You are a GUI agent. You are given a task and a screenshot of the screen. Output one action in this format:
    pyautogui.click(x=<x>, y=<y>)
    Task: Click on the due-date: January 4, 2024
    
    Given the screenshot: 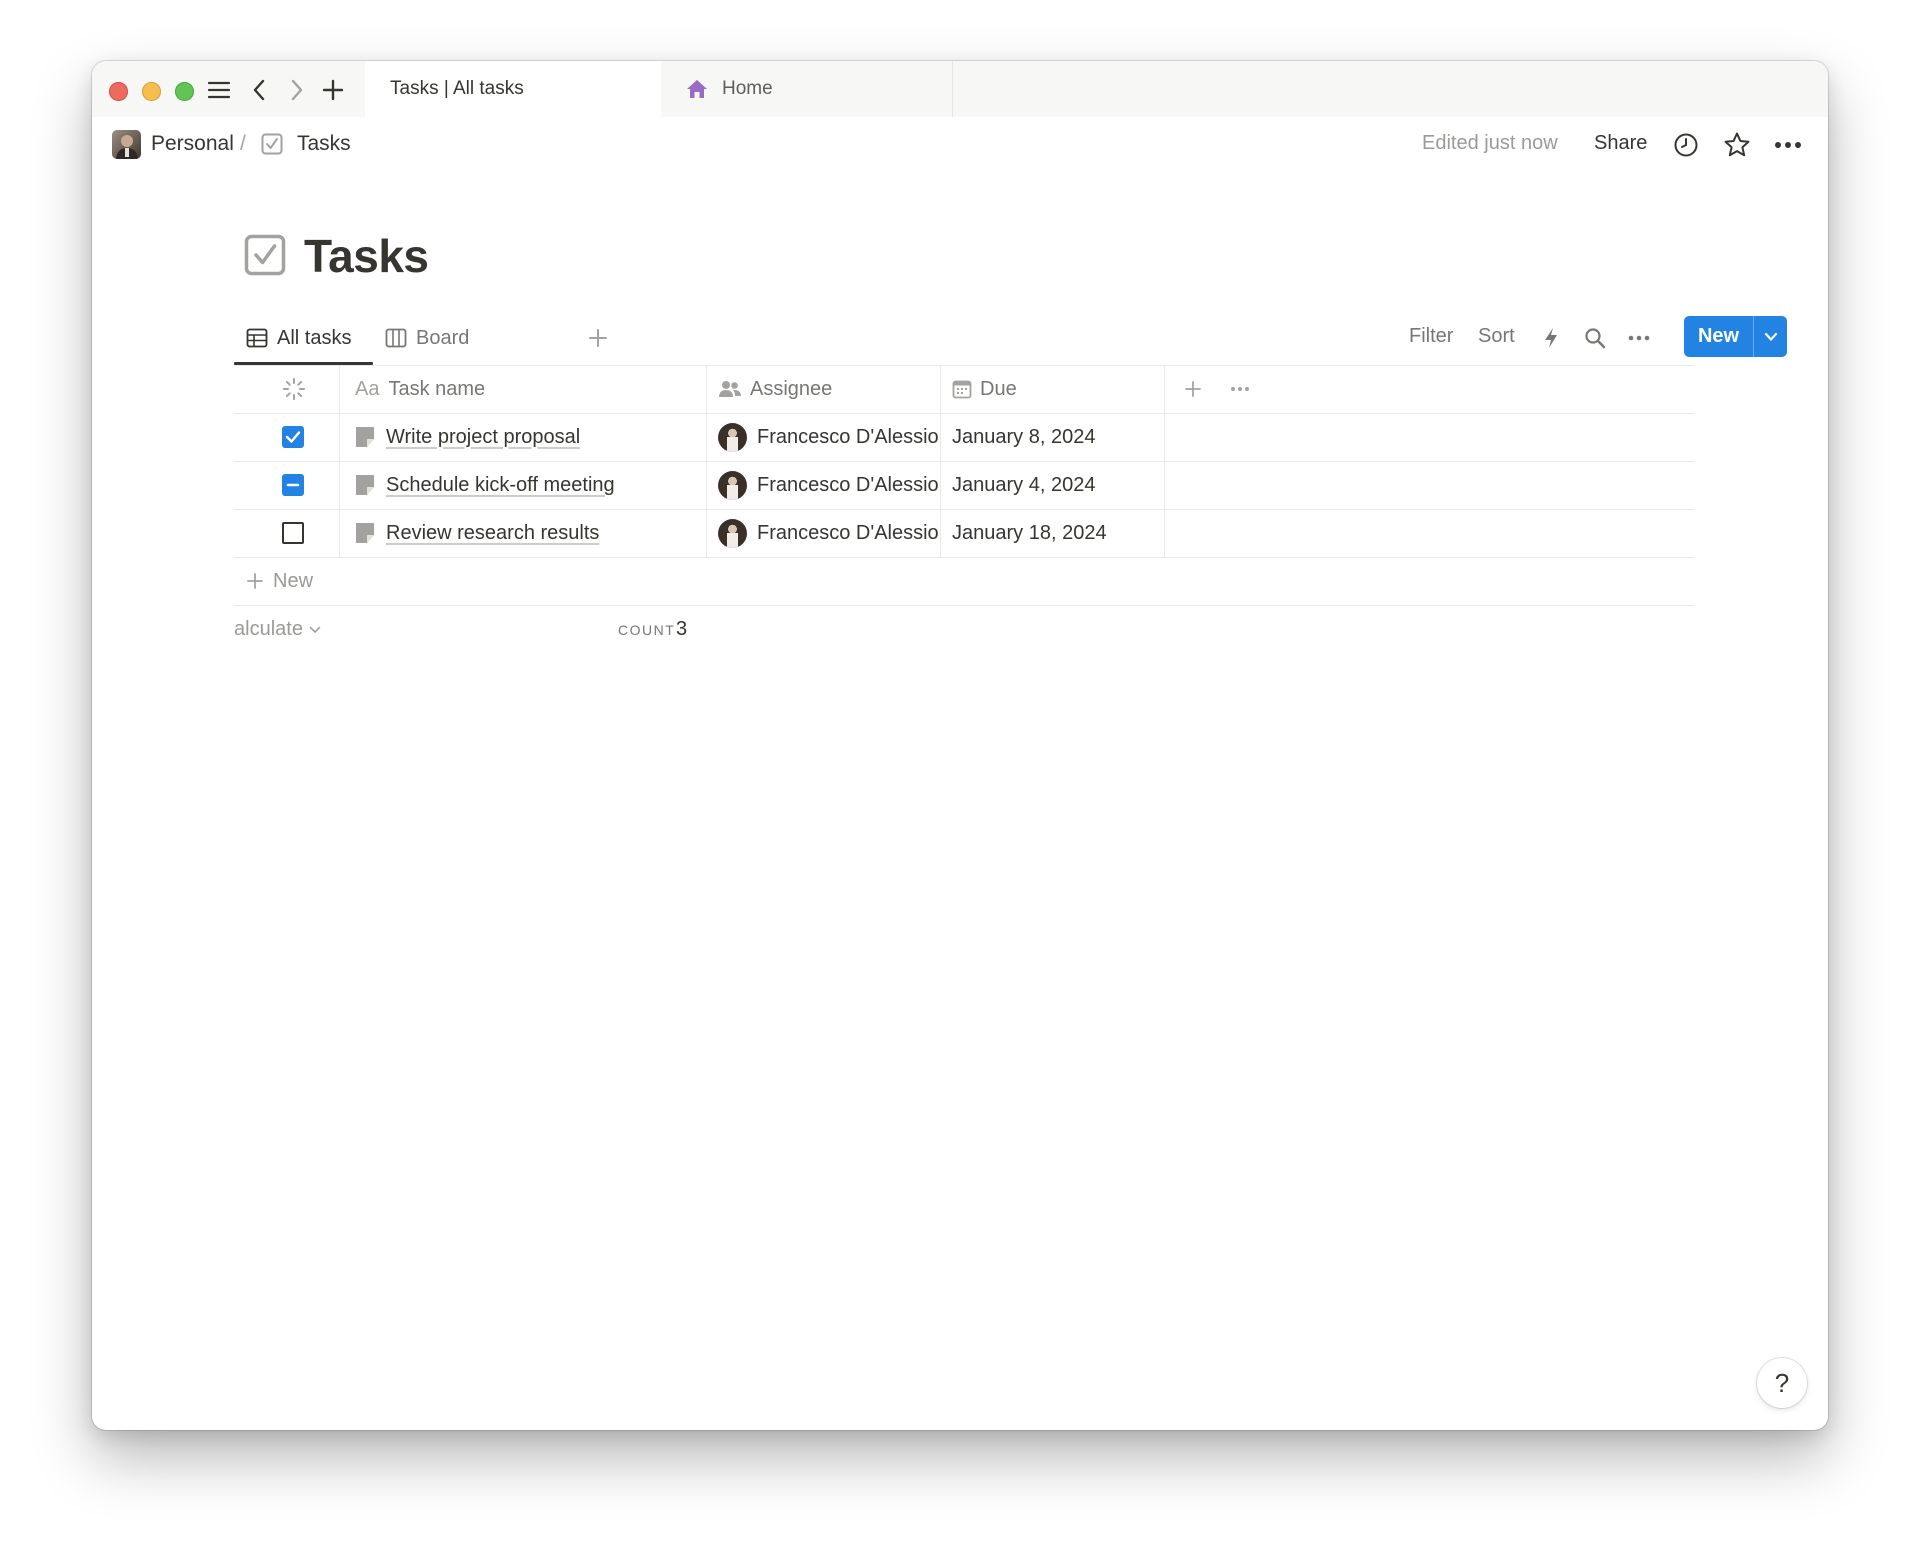 What is the action you would take?
    pyautogui.click(x=1024, y=484)
    